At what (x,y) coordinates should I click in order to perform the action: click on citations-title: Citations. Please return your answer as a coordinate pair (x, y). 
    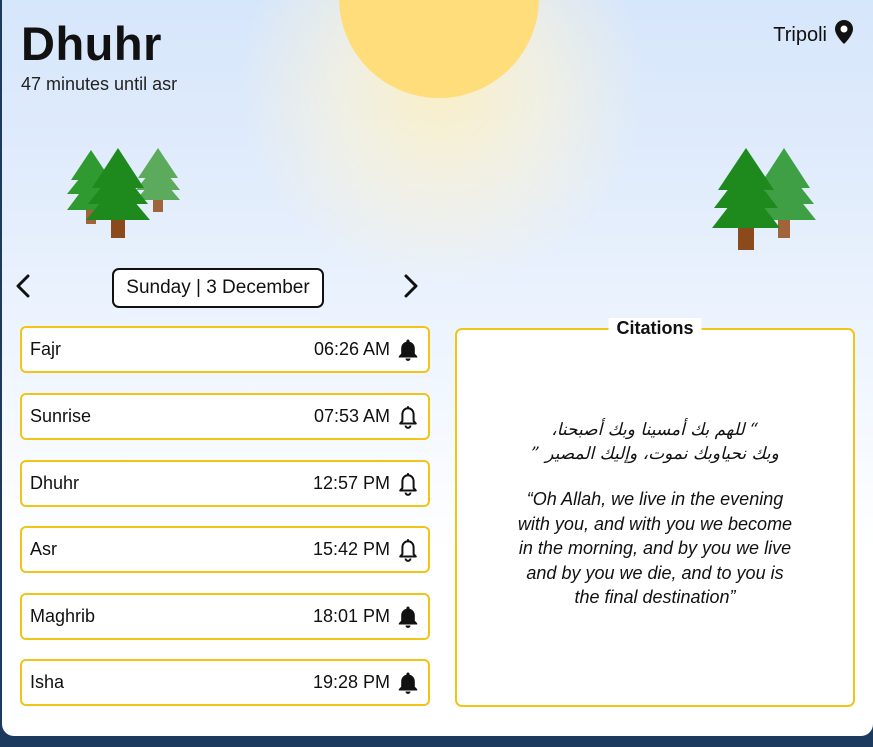
    Looking at the image, I should click on (655, 328).